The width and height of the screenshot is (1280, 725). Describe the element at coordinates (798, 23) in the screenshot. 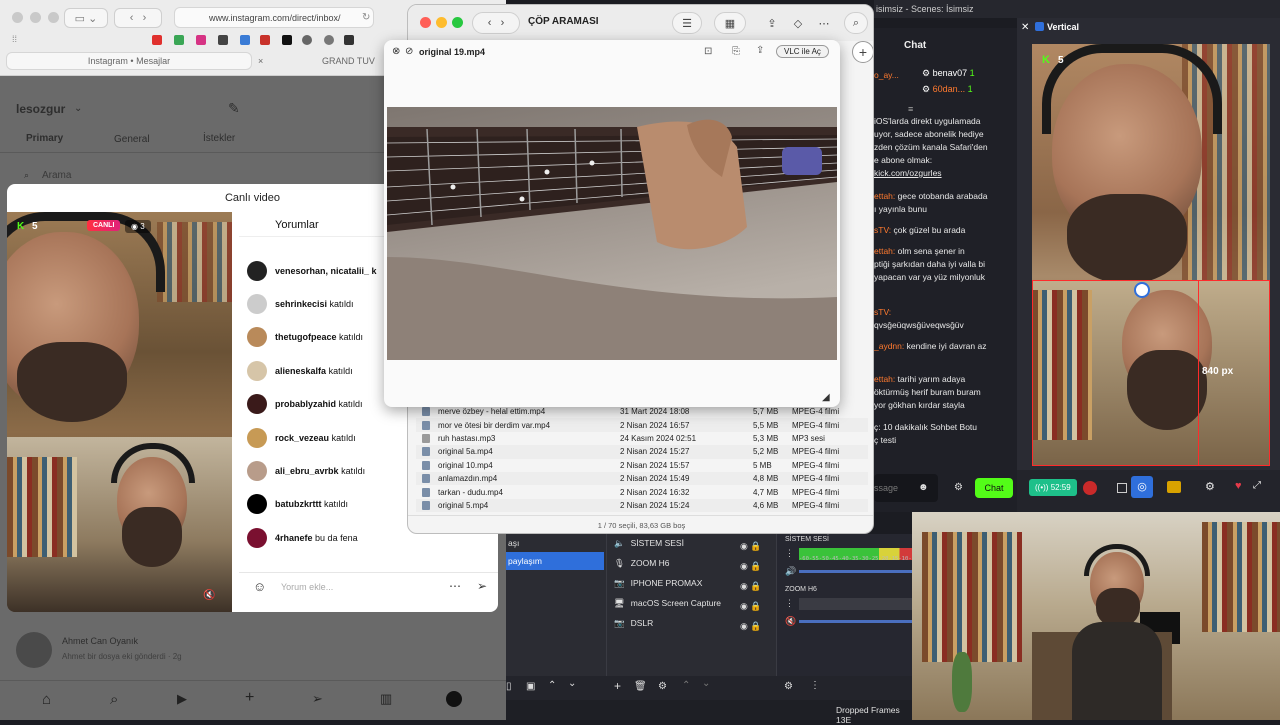

I see `tag-icon: ◇` at that location.